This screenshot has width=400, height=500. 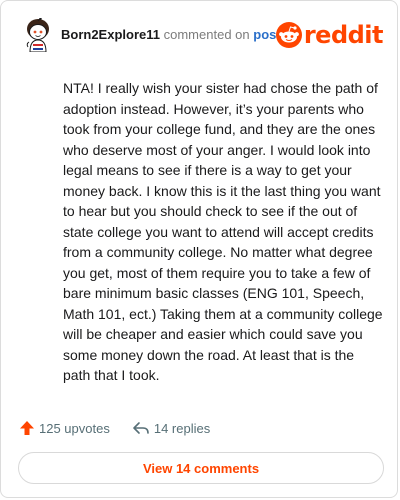 I want to click on snoo-avatar-icon, so click(x=37, y=35).